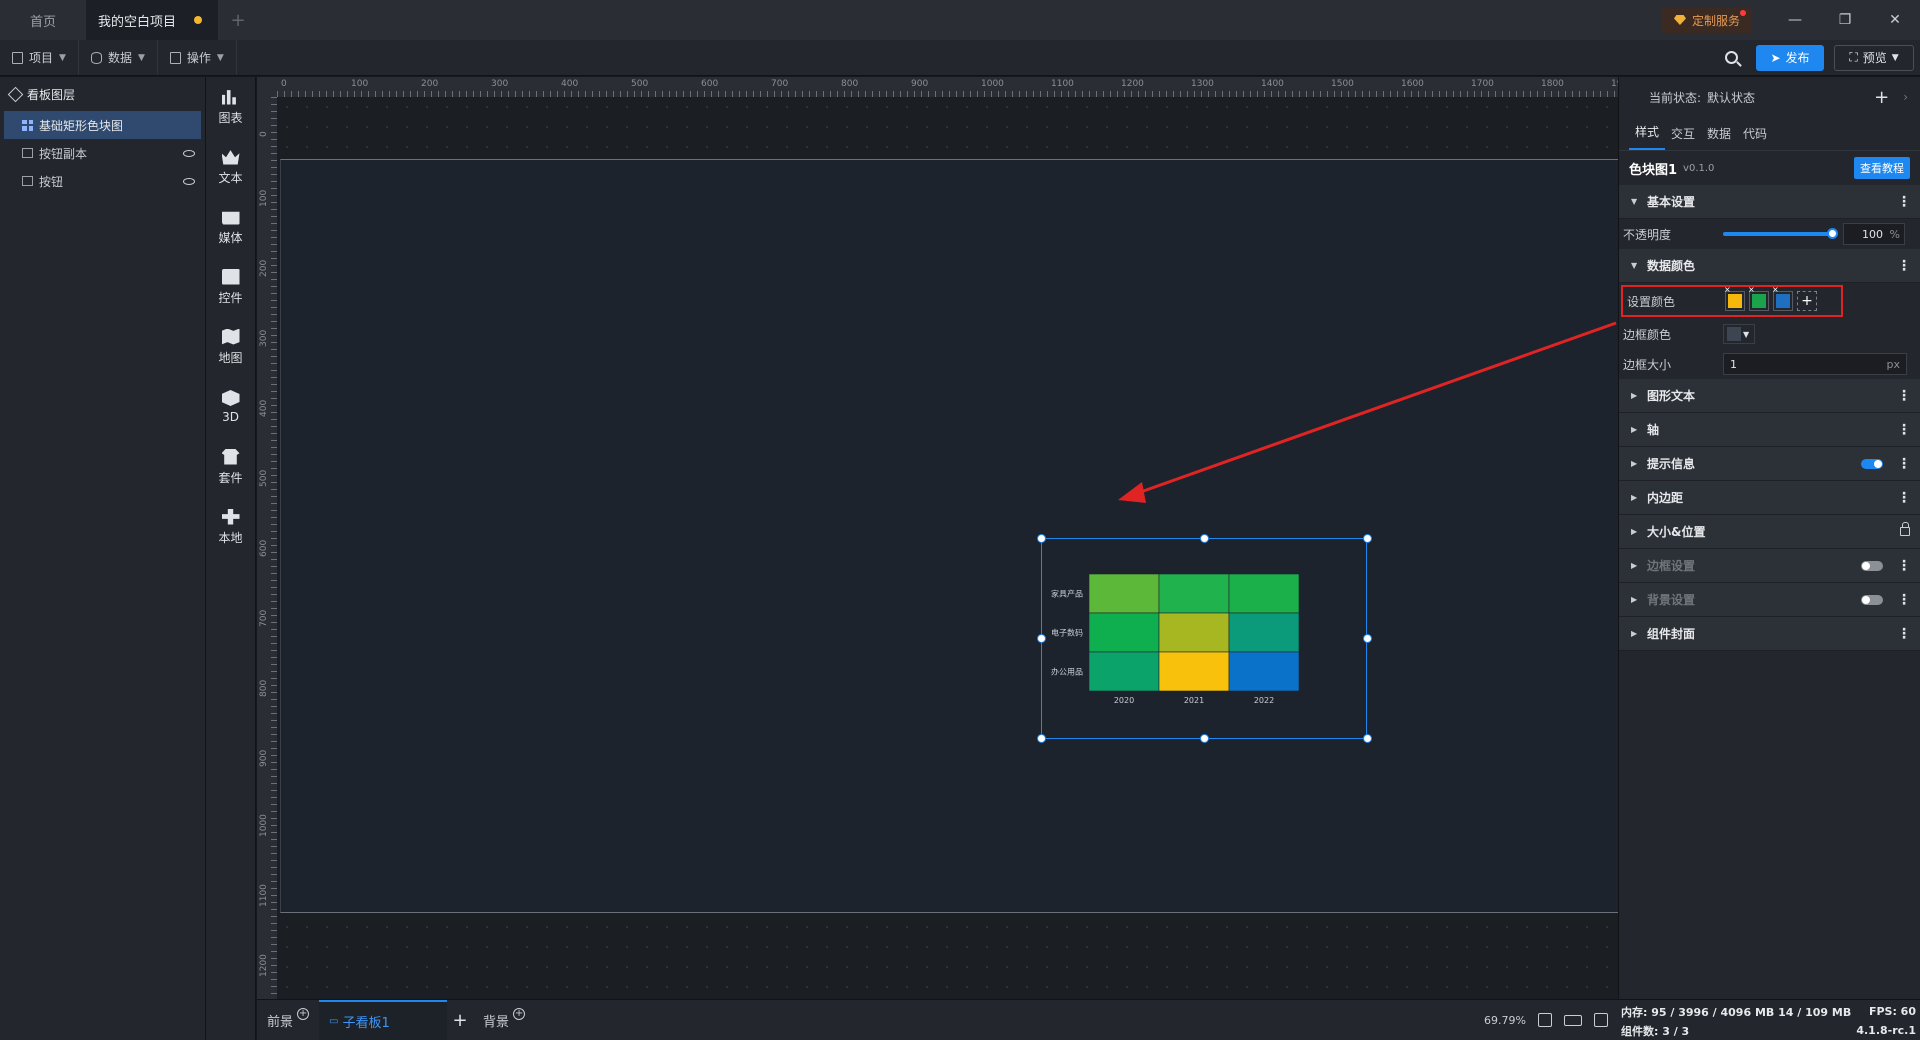  What do you see at coordinates (230, 347) in the screenshot?
I see `component-map: 地图` at bounding box center [230, 347].